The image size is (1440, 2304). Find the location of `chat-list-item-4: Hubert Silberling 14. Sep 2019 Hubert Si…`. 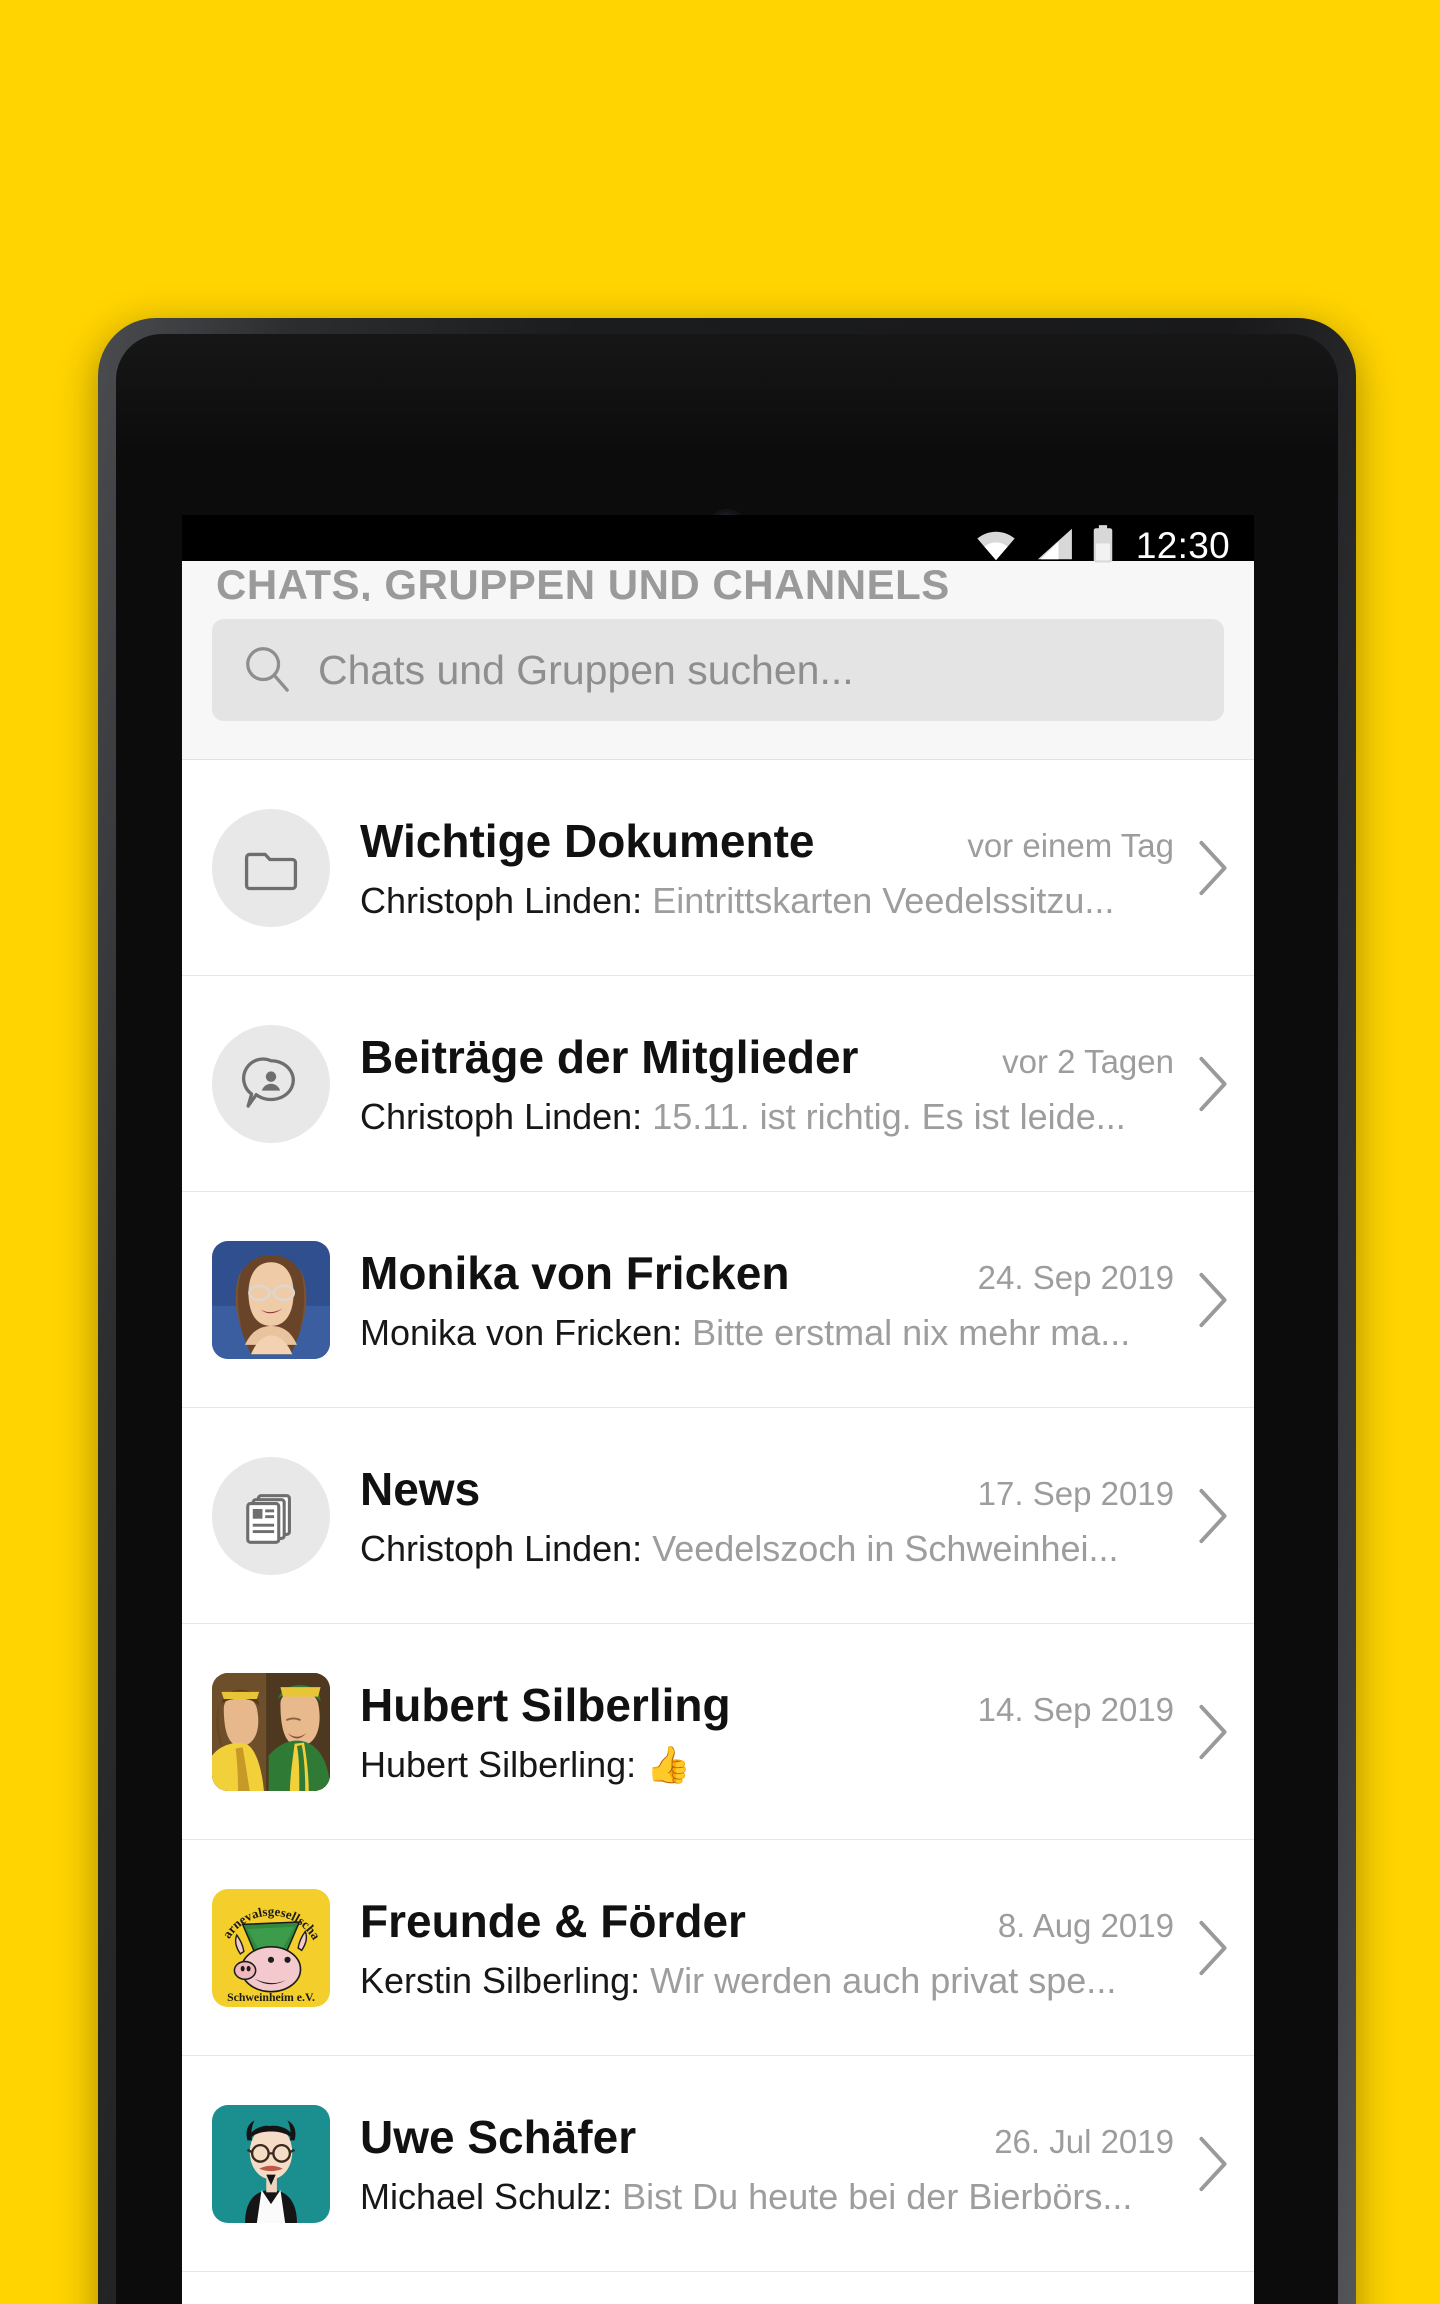

chat-list-item-4: Hubert Silberling 14. Sep 2019 Hubert Si… is located at coordinates (718, 1732).